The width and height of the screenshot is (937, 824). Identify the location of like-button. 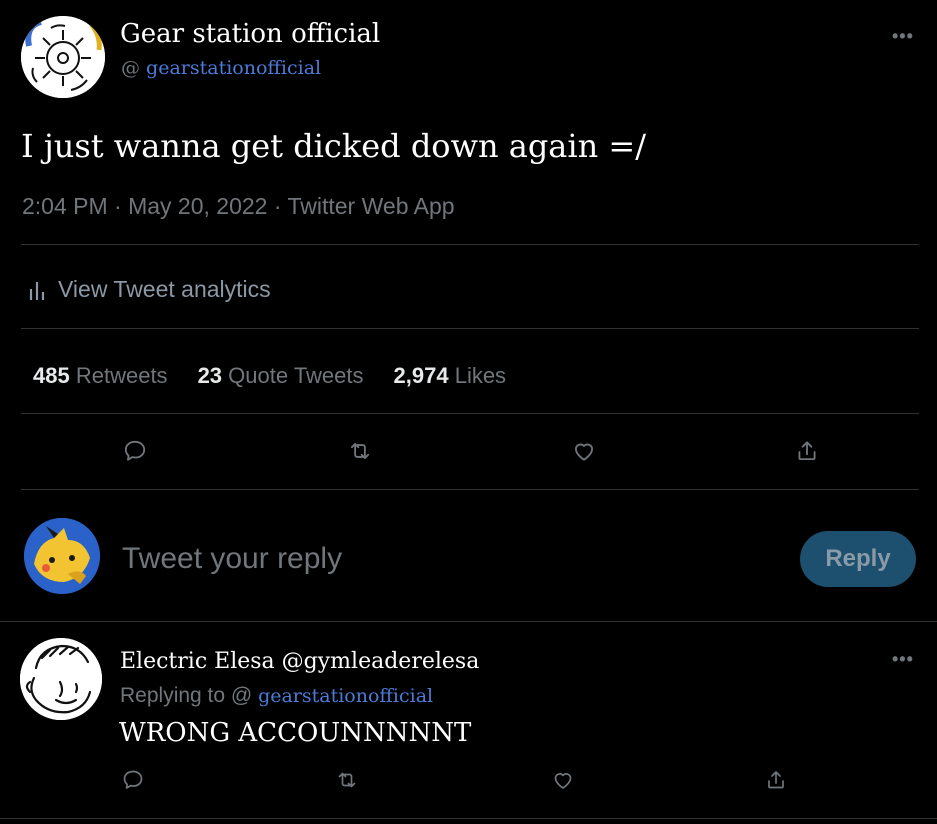
(584, 451).